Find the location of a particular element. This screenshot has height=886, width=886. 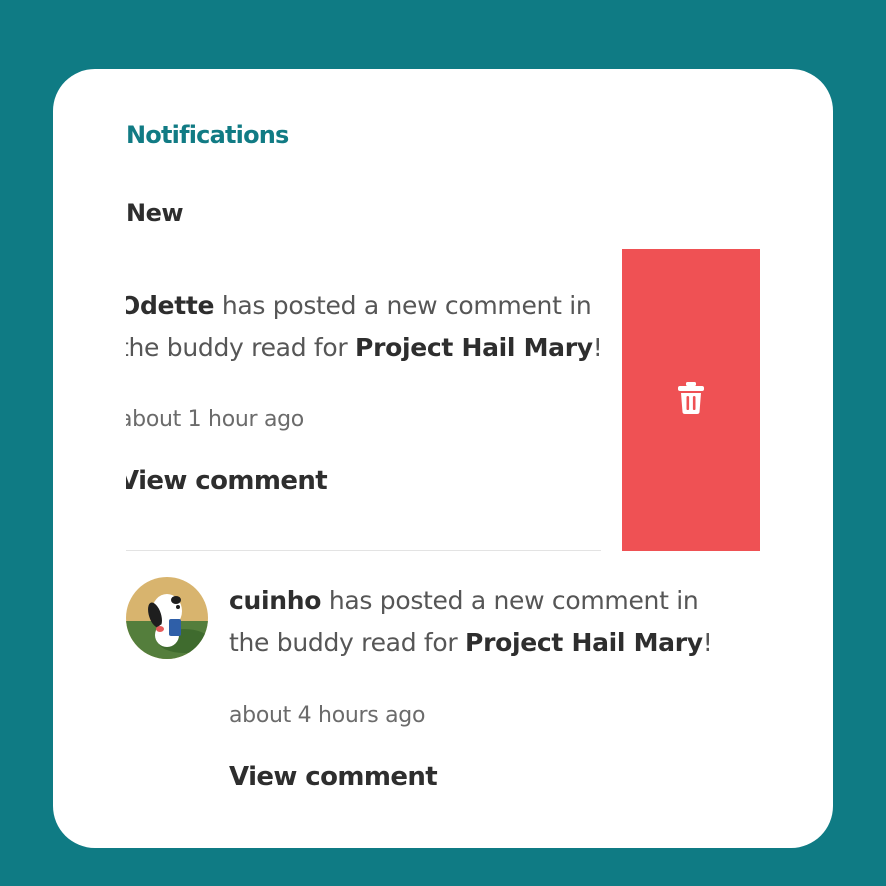

notification-user: Odette is located at coordinates (170, 305).